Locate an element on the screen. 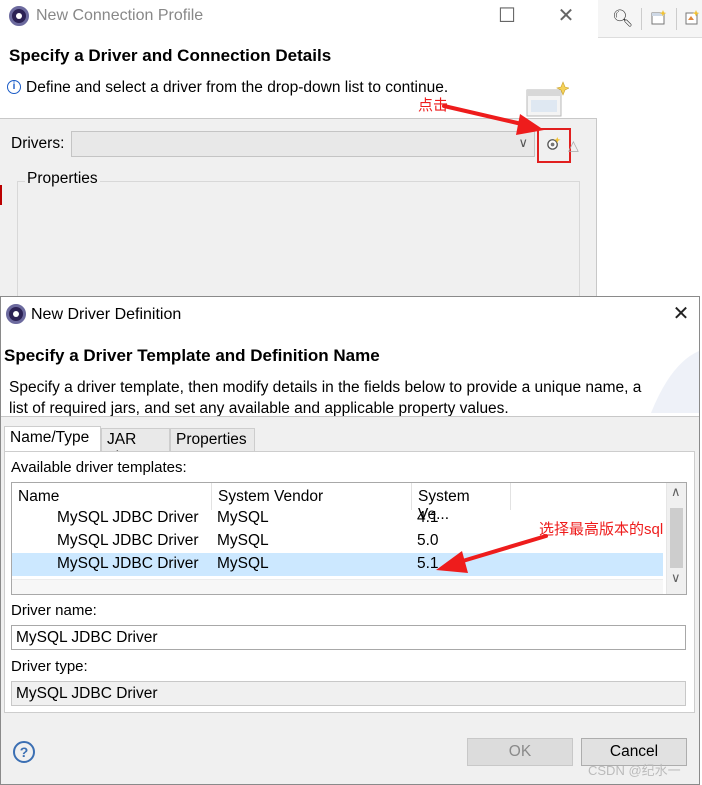 The width and height of the screenshot is (702, 785). info-icon: i is located at coordinates (14, 87).